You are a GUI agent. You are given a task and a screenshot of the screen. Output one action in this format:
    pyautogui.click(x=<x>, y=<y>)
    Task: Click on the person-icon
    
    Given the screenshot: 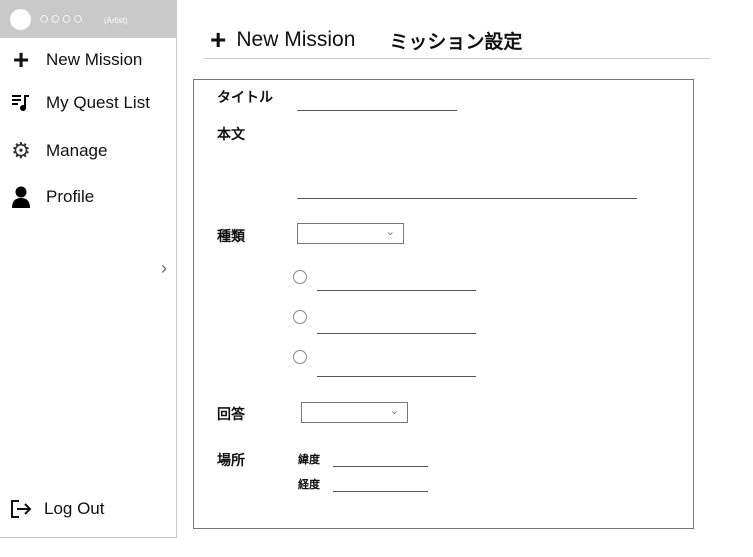 What is the action you would take?
    pyautogui.click(x=21, y=197)
    